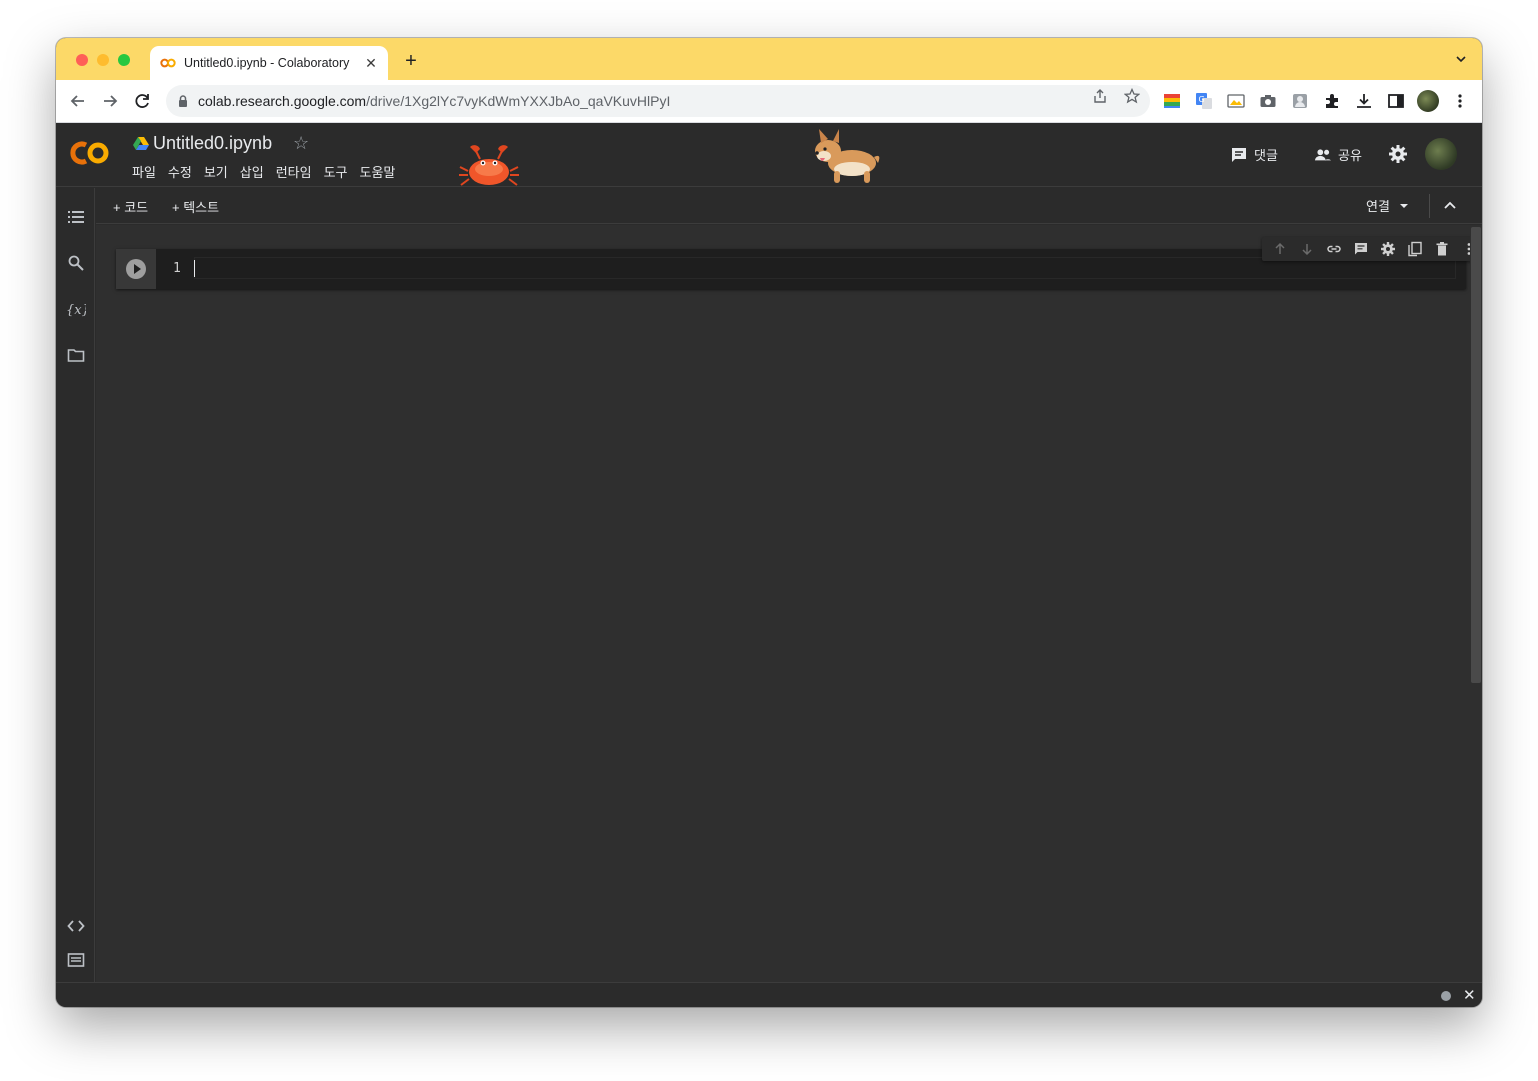 This screenshot has width=1538, height=1081. Describe the element at coordinates (1388, 249) in the screenshot. I see `cell-settings-gear-icon` at that location.